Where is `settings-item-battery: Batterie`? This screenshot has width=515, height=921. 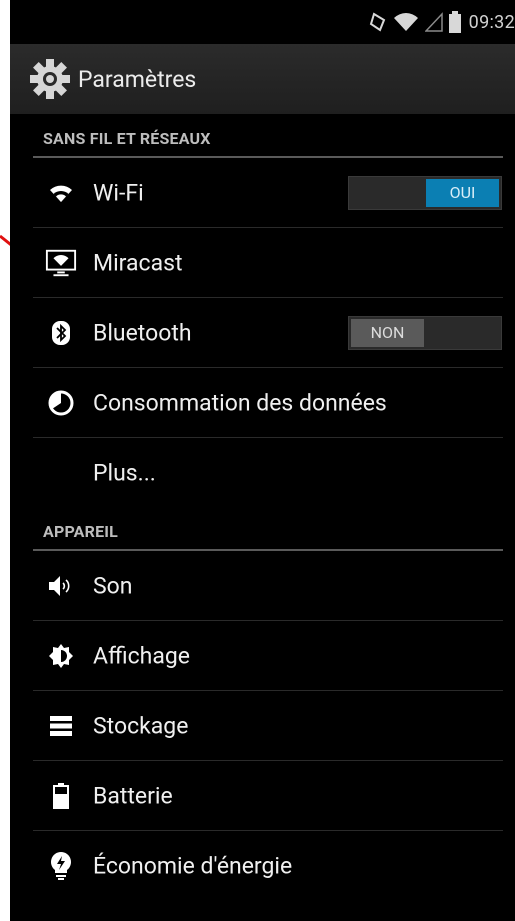 settings-item-battery: Batterie is located at coordinates (268, 796).